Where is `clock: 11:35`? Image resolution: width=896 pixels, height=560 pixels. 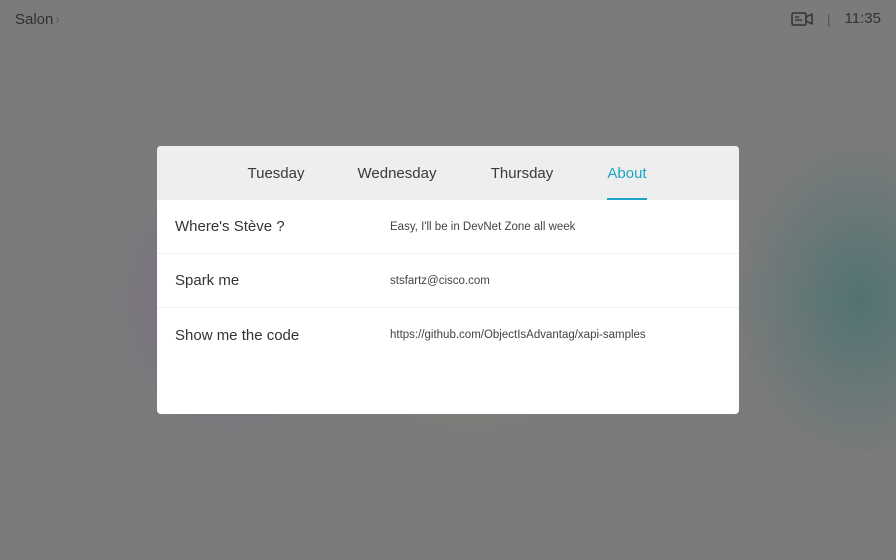
clock: 11:35 is located at coordinates (862, 18).